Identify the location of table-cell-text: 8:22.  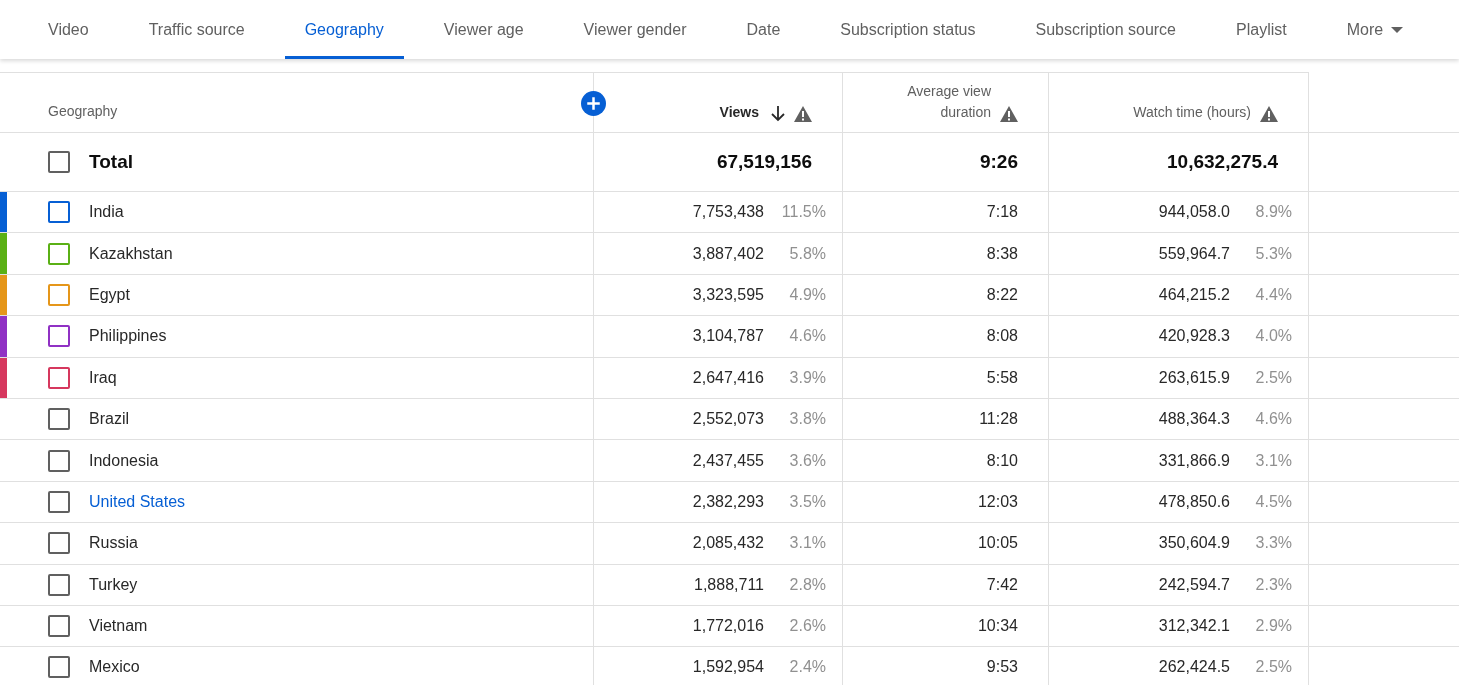
(1002, 294).